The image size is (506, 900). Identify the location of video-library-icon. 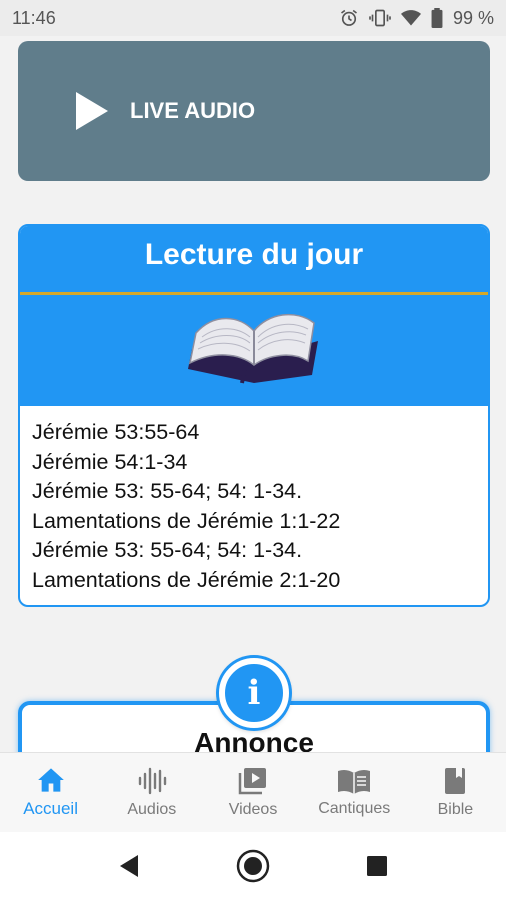
(252, 780).